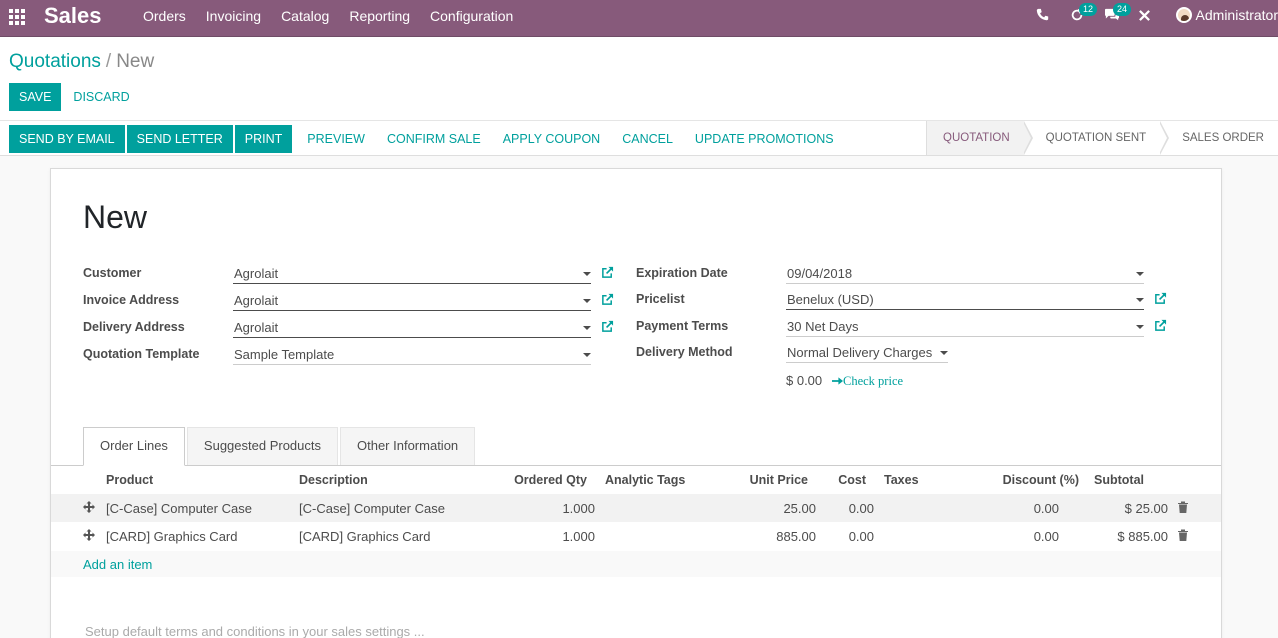  What do you see at coordinates (412, 355) in the screenshot?
I see `quotation-template-field: Sample Template` at bounding box center [412, 355].